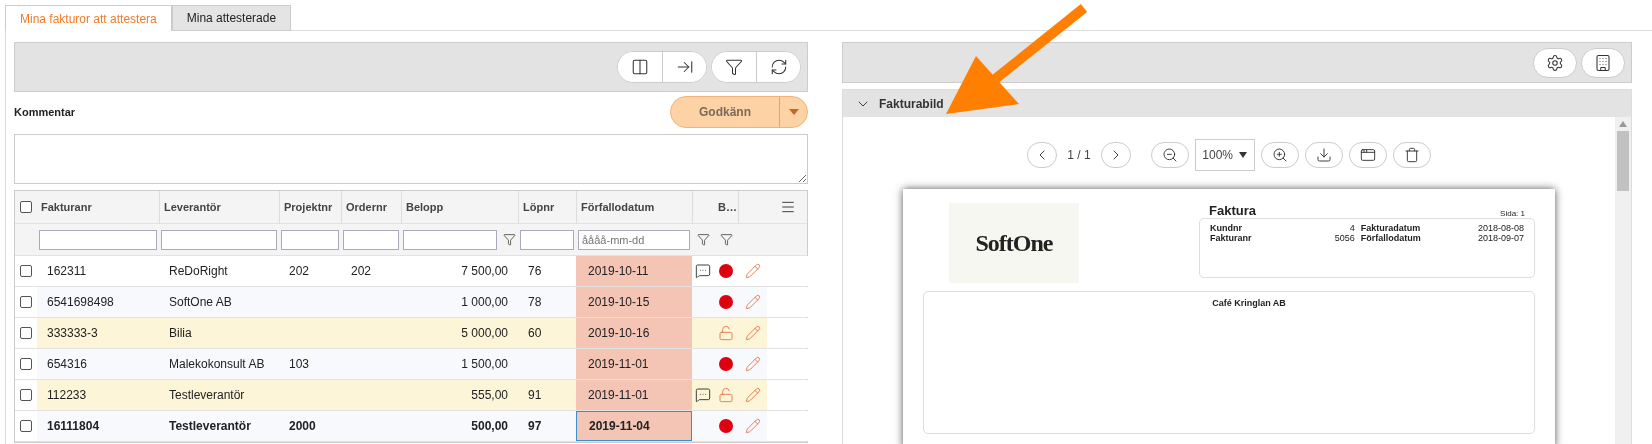 This screenshot has width=1652, height=444. Describe the element at coordinates (634, 207) in the screenshot. I see `column-header: Förfallodatum` at that location.